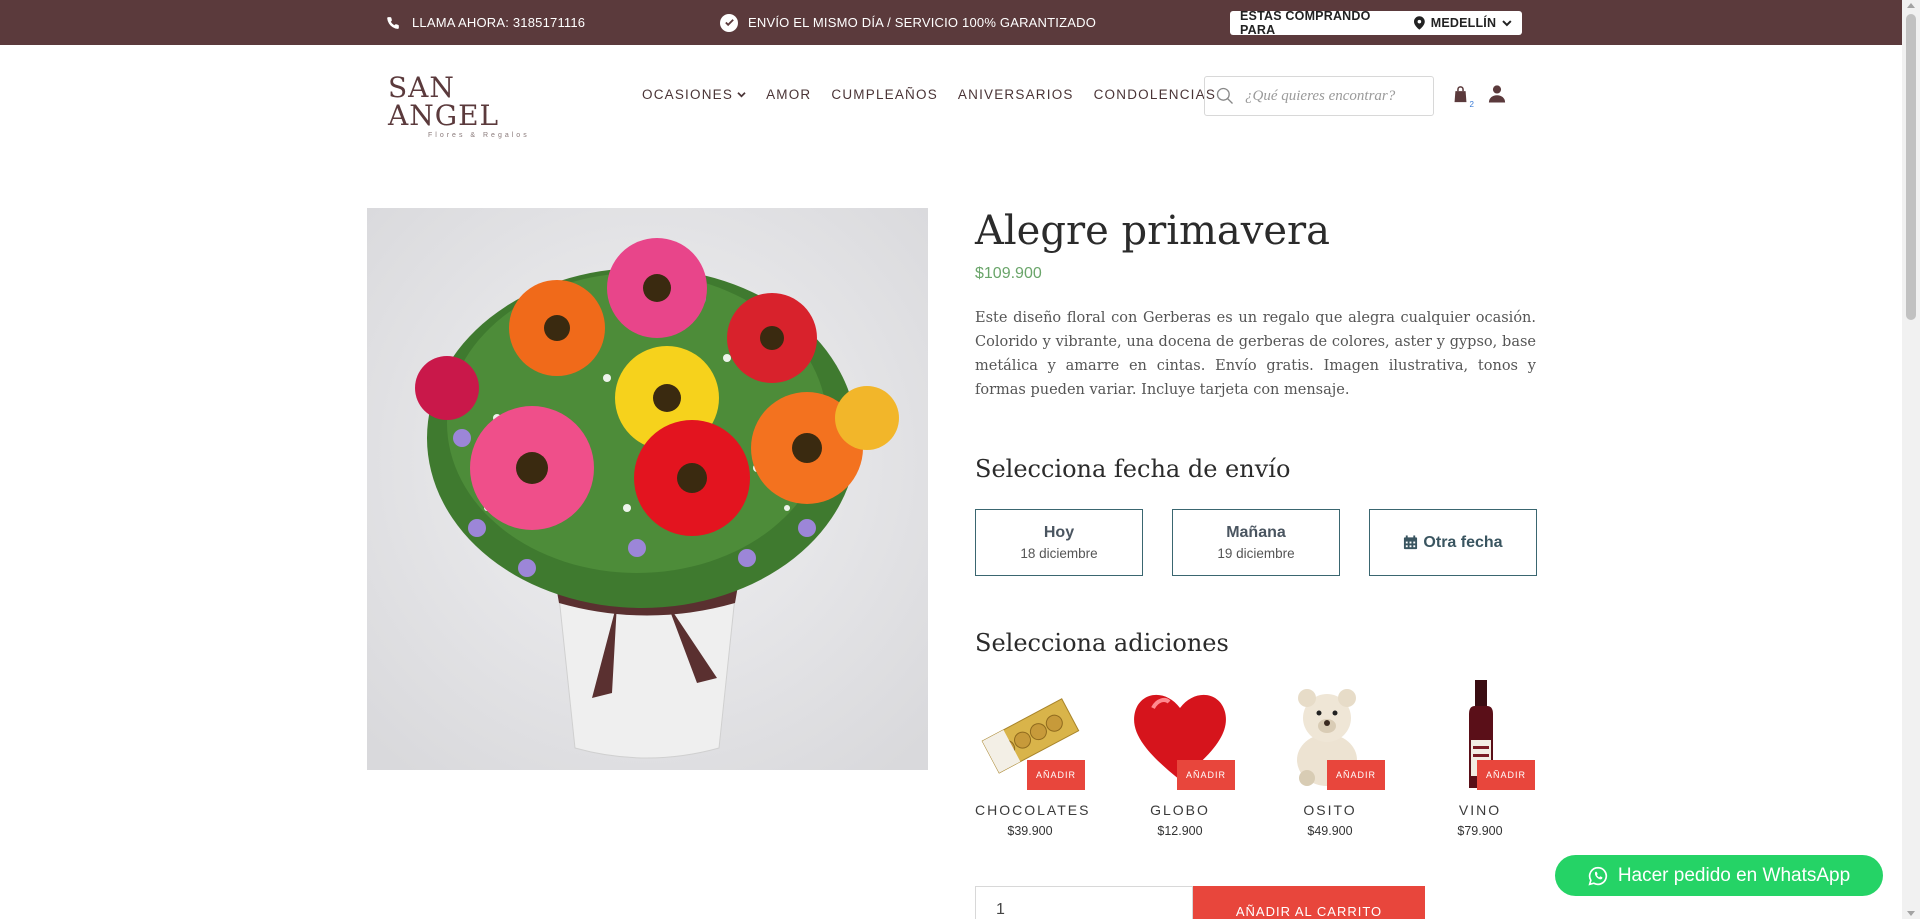  Describe the element at coordinates (1309, 902) in the screenshot. I see `add-to-cart-button: AÑADIR AL CARRITO` at that location.